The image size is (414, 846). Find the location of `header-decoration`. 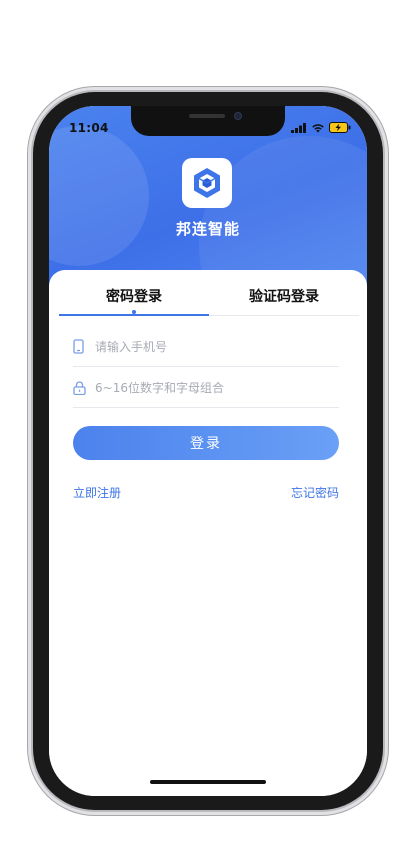

header-decoration is located at coordinates (99, 196).